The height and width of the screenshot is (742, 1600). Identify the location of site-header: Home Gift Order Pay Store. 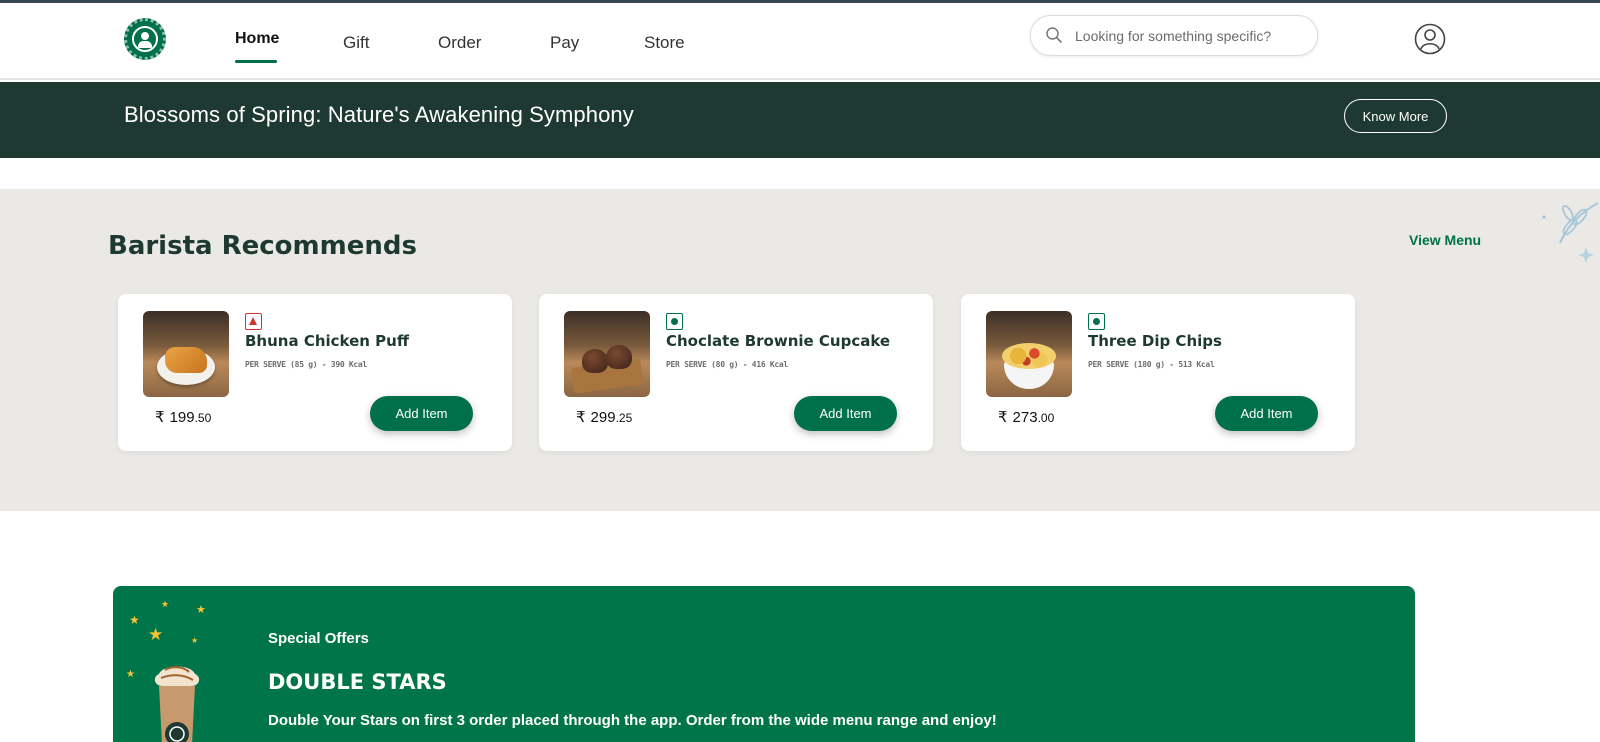
(800, 41).